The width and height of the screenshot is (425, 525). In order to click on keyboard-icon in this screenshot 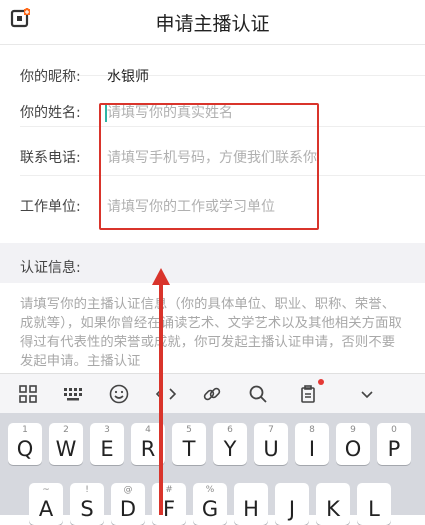, I will do `click(73, 394)`.